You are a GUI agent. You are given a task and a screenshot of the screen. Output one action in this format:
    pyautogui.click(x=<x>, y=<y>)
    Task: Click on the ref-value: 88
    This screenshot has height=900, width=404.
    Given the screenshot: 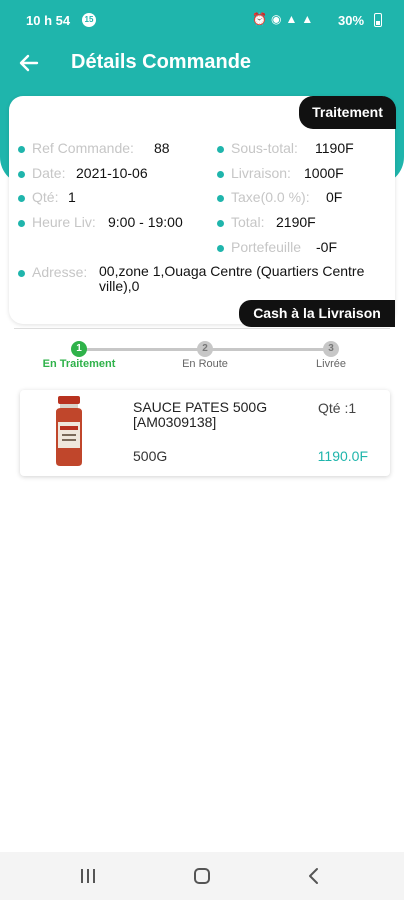 What is the action you would take?
    pyautogui.click(x=162, y=148)
    